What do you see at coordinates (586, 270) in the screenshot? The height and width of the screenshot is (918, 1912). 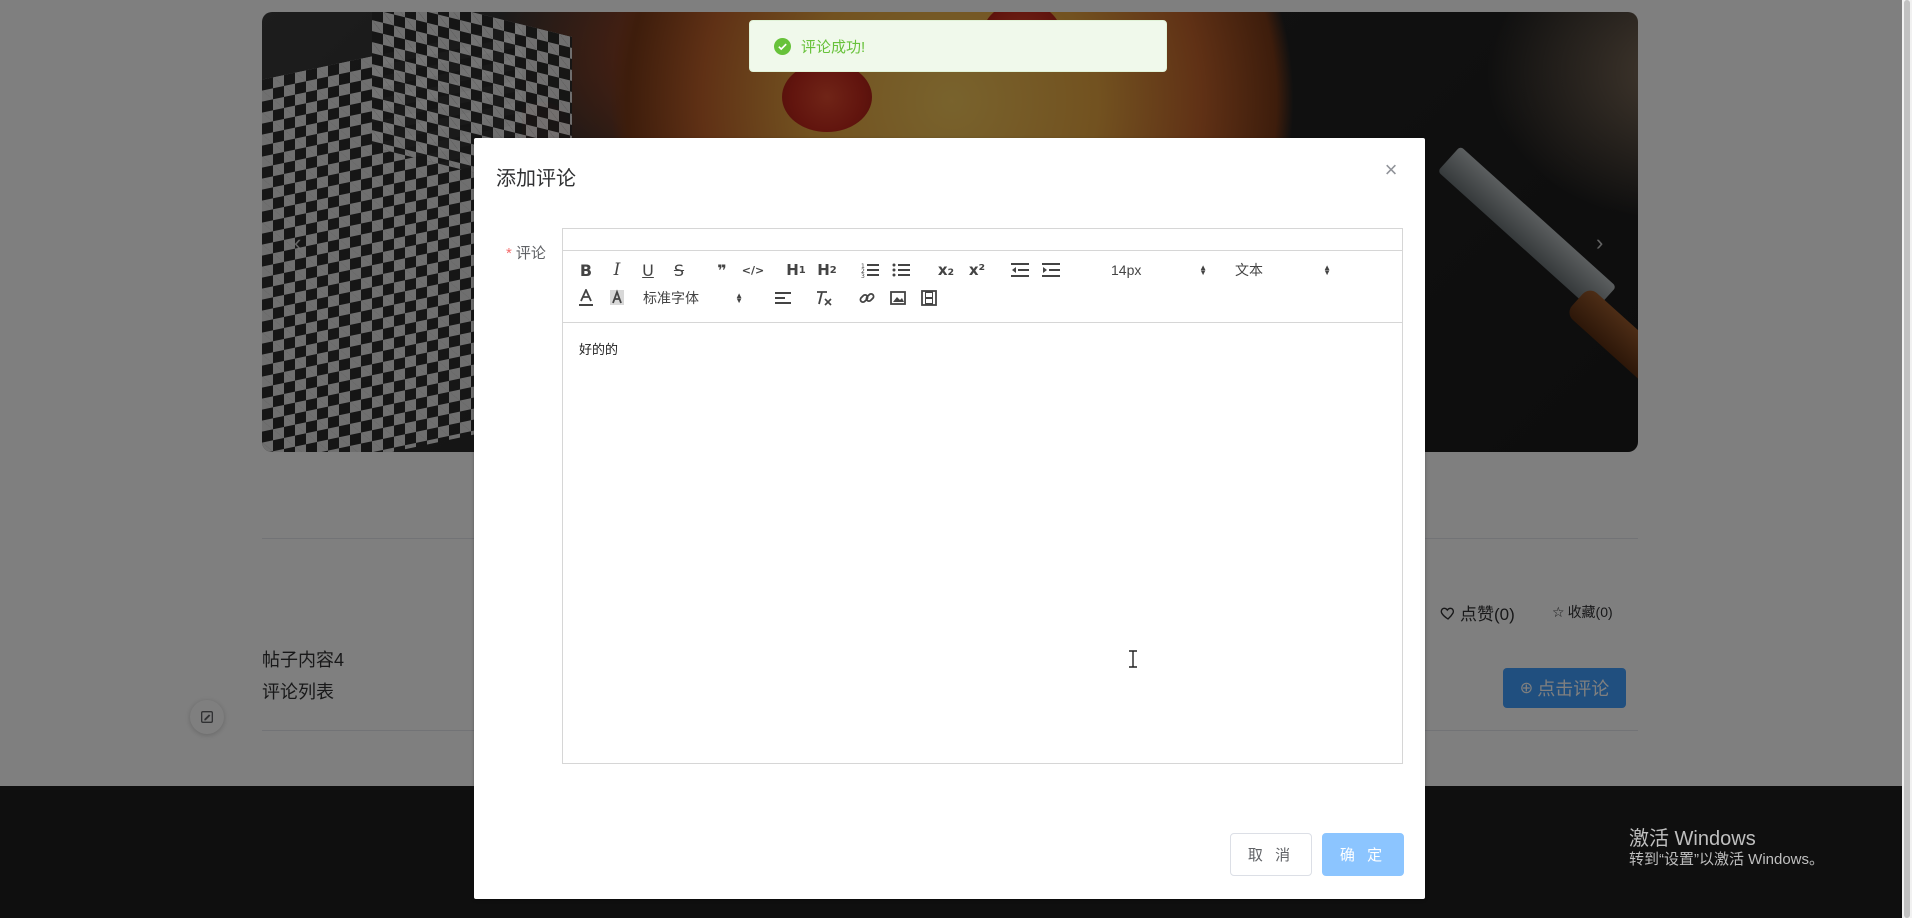 I see `bold-button: B` at bounding box center [586, 270].